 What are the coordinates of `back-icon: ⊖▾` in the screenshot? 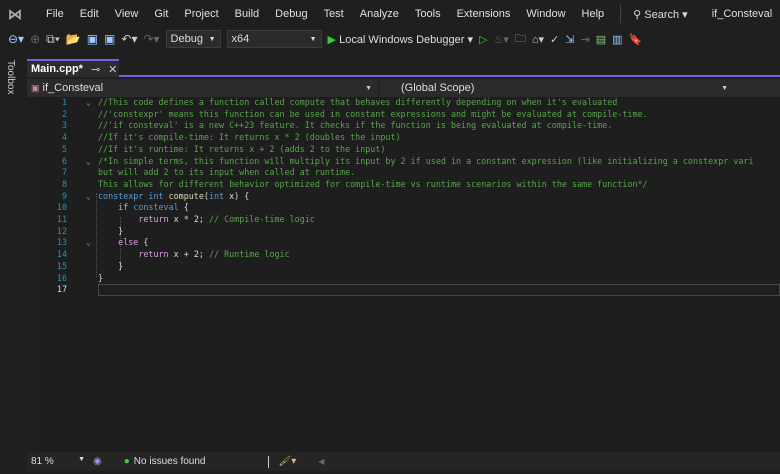 It's located at (16, 39).